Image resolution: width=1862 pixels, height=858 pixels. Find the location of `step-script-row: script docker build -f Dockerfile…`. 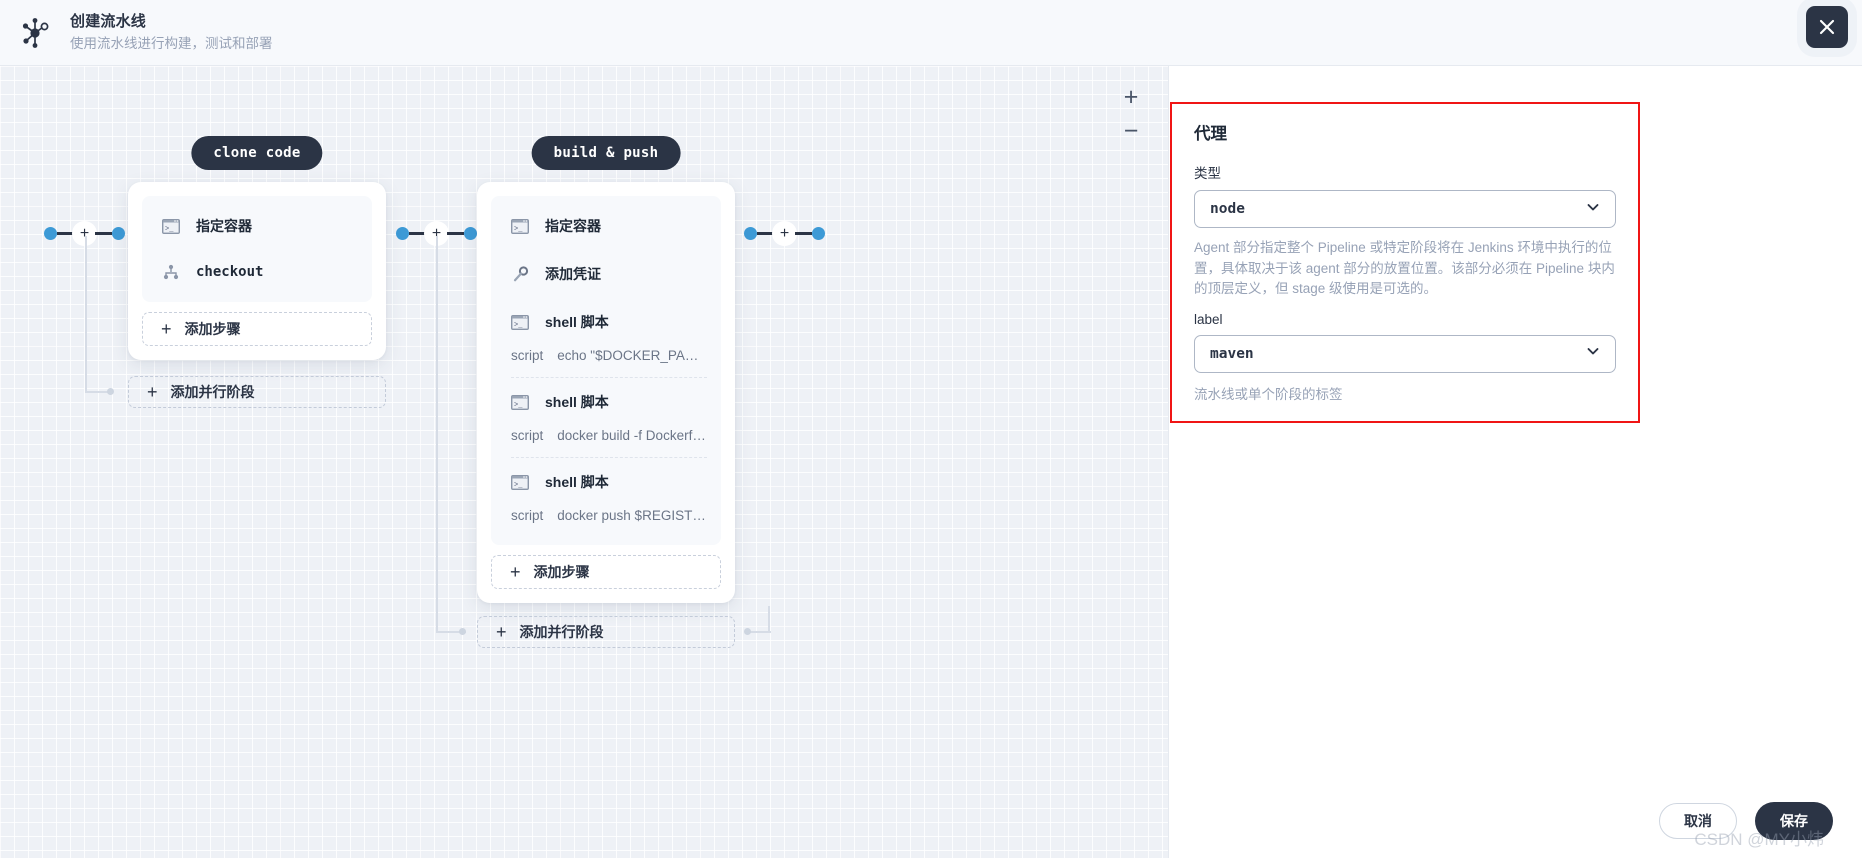

step-script-row: script docker build -f Dockerfile… is located at coordinates (606, 441).